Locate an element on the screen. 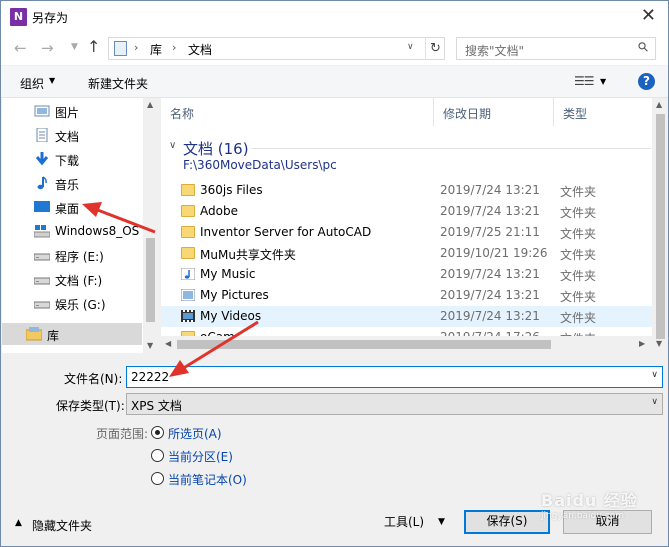  page-range-label: 页面范围: is located at coordinates (122, 434).